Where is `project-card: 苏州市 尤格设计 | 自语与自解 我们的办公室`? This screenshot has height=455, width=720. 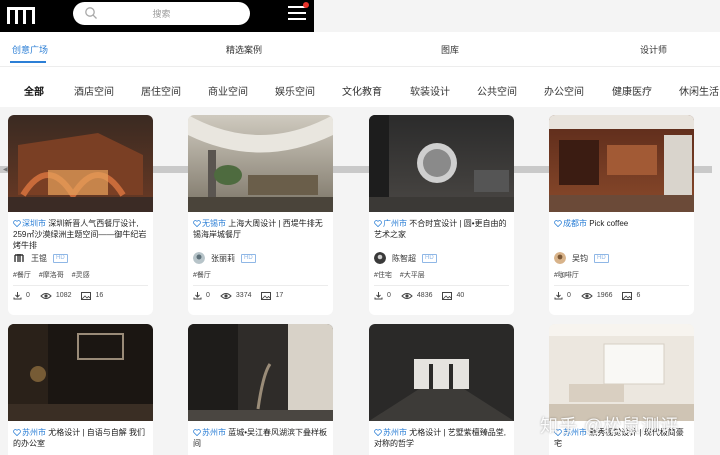
project-card: 苏州市 尤格设计 | 自语与自解 我们的办公室 is located at coordinates (80, 389).